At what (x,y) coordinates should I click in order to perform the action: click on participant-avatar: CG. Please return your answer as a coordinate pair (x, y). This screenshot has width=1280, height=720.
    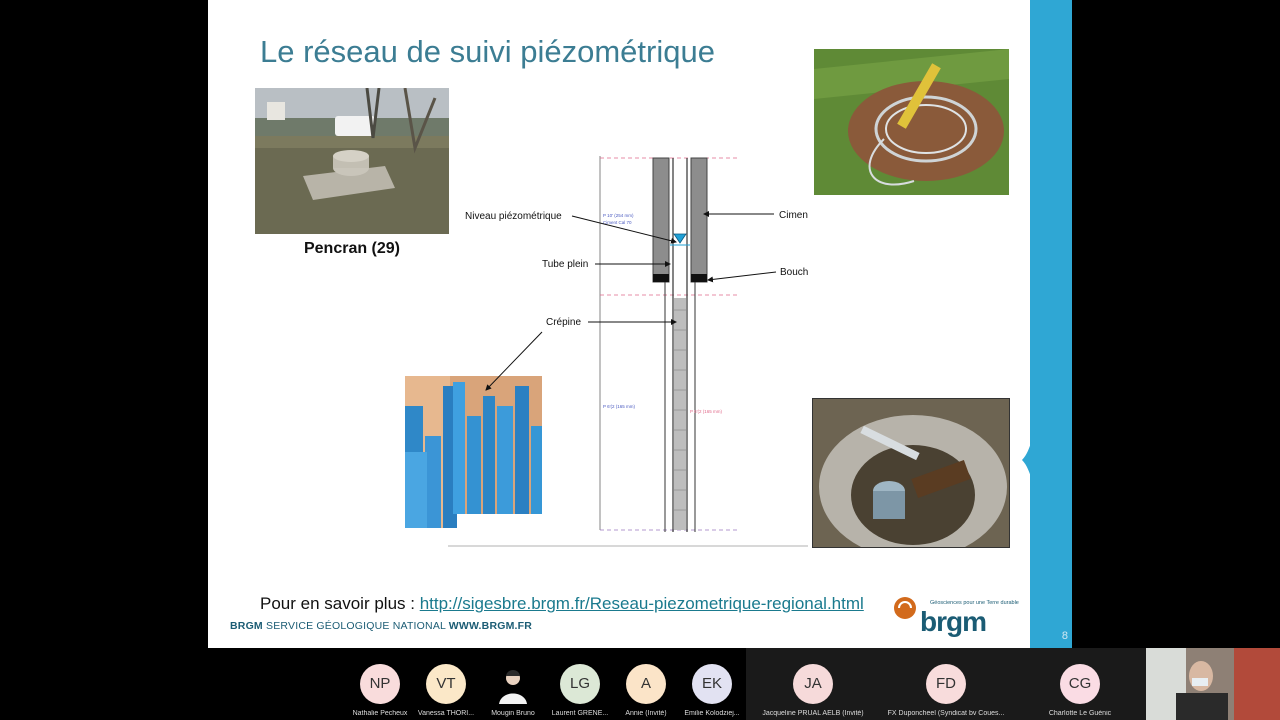
    Looking at the image, I should click on (1080, 684).